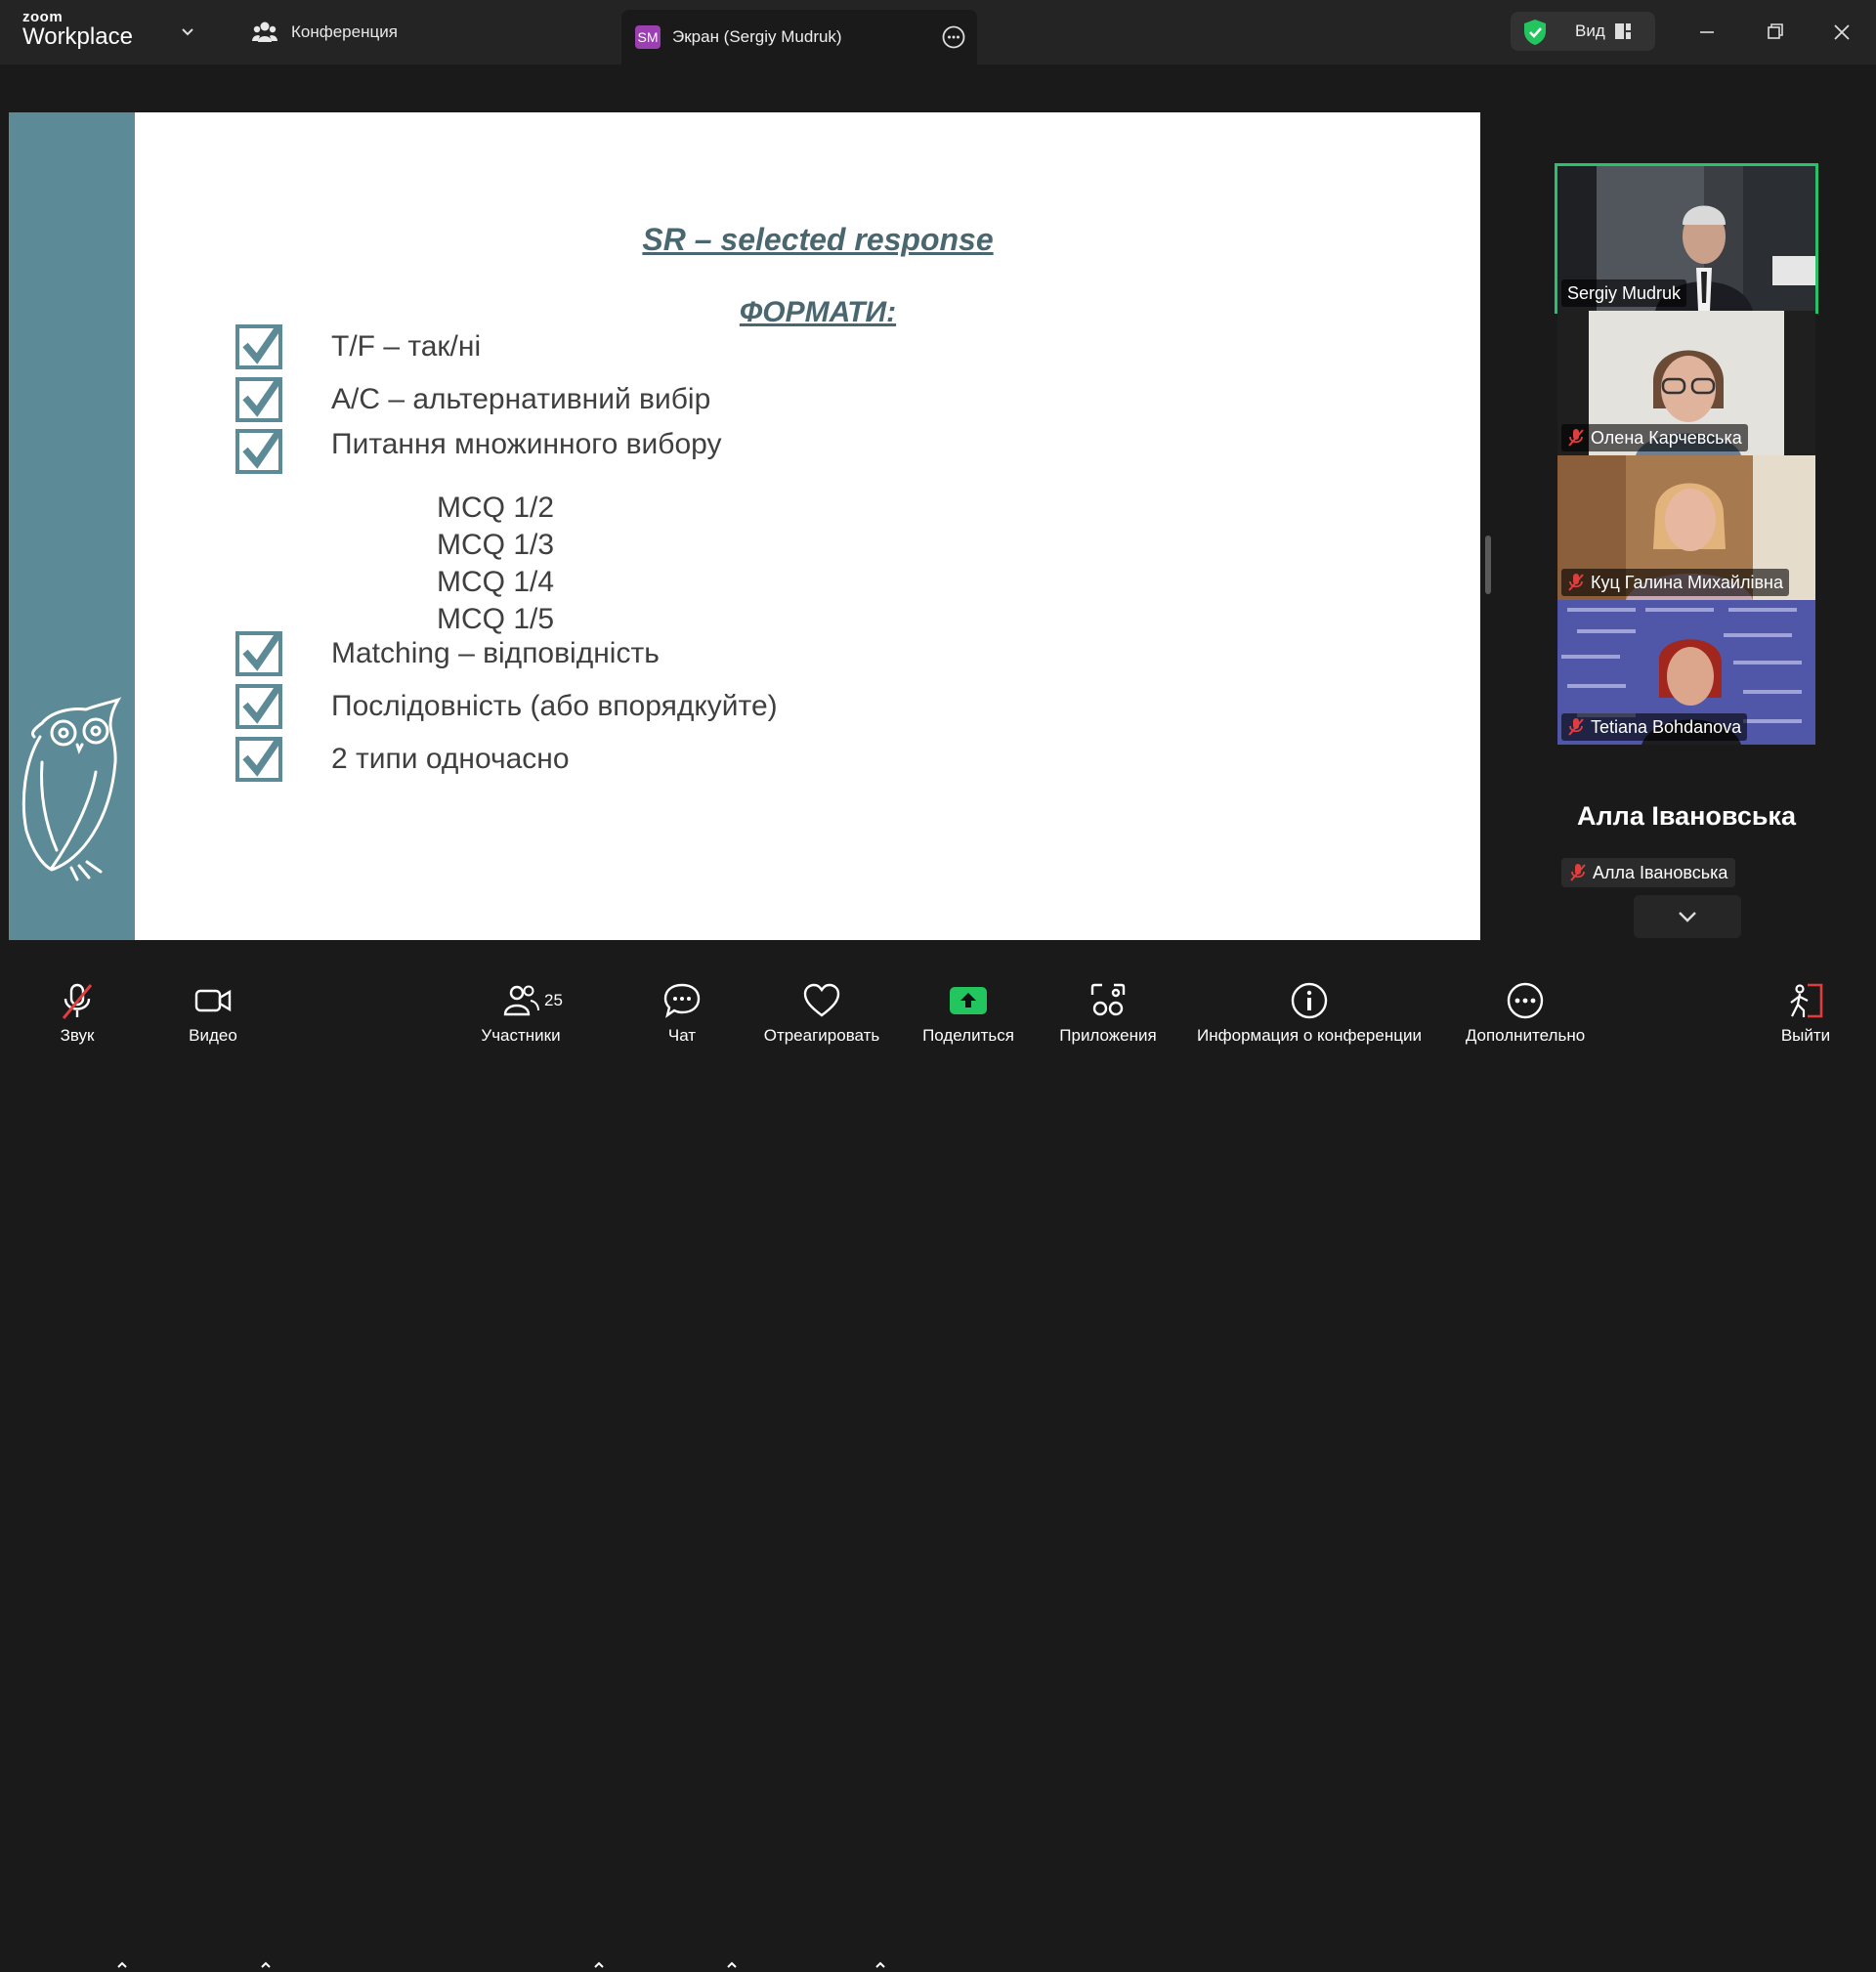  I want to click on apps-icon, so click(1108, 999).